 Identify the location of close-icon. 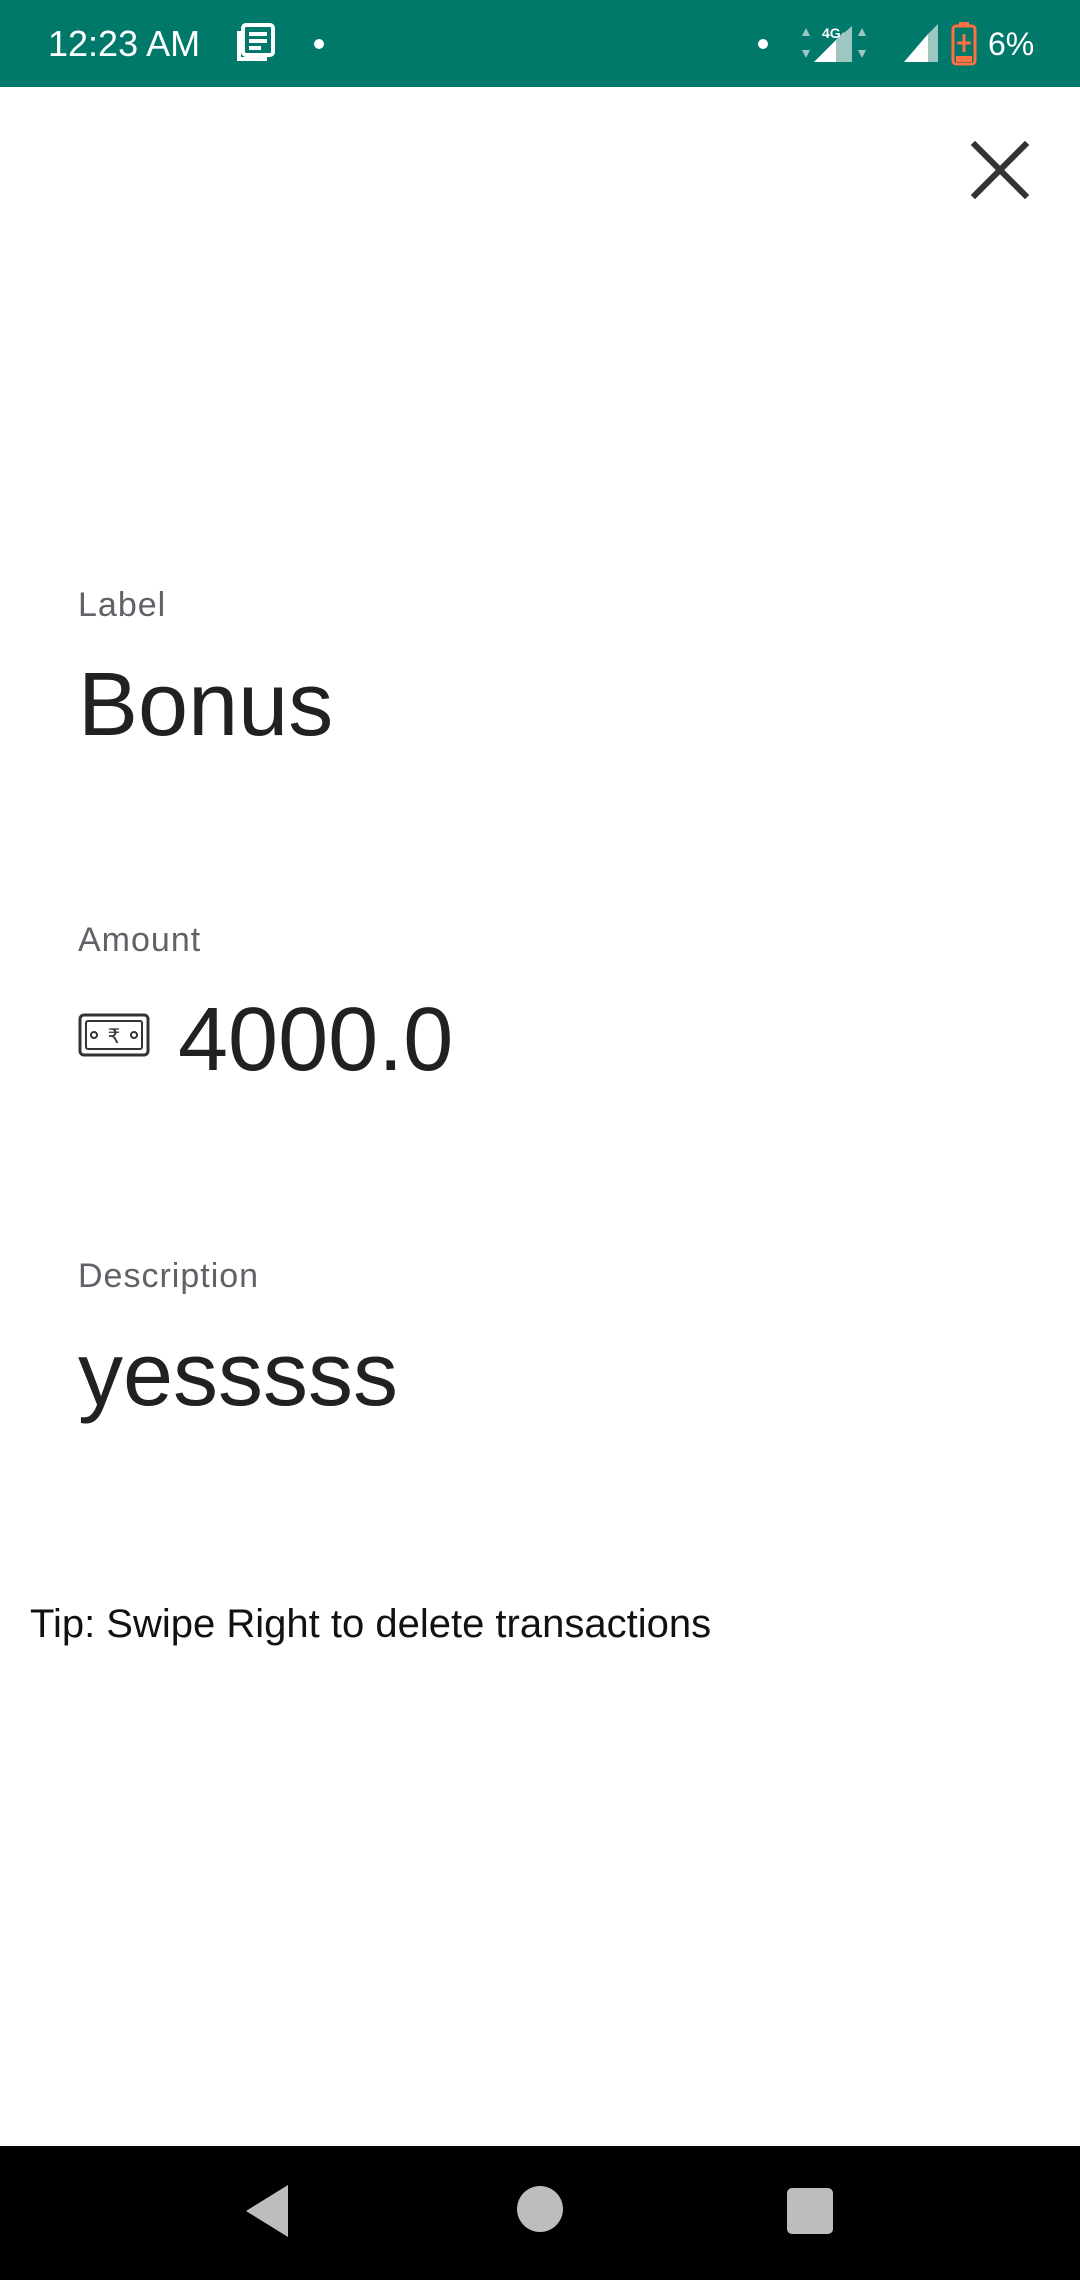
(1000, 170).